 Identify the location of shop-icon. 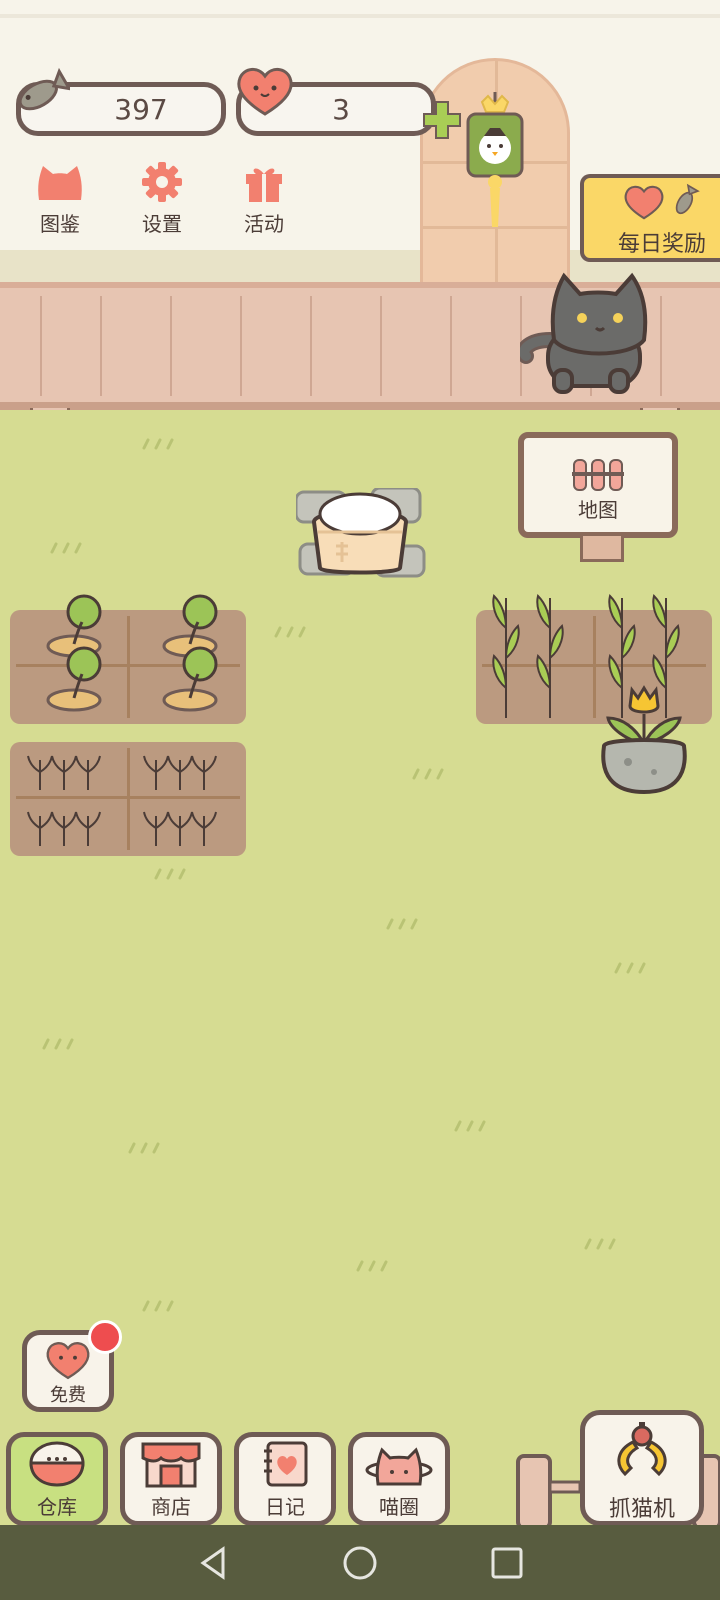
(171, 1464).